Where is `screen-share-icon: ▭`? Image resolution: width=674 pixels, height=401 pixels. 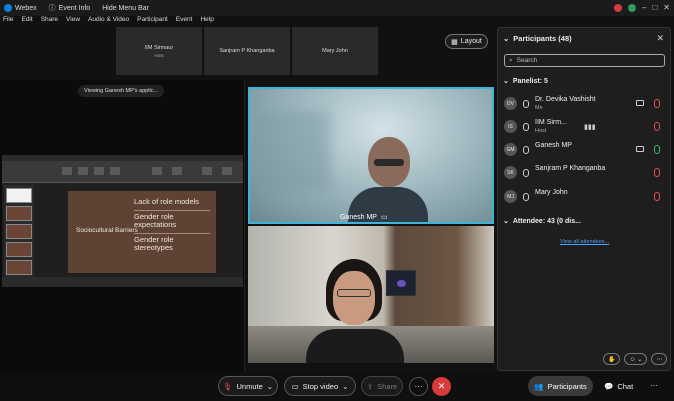 screen-share-icon: ▭ is located at coordinates (384, 217).